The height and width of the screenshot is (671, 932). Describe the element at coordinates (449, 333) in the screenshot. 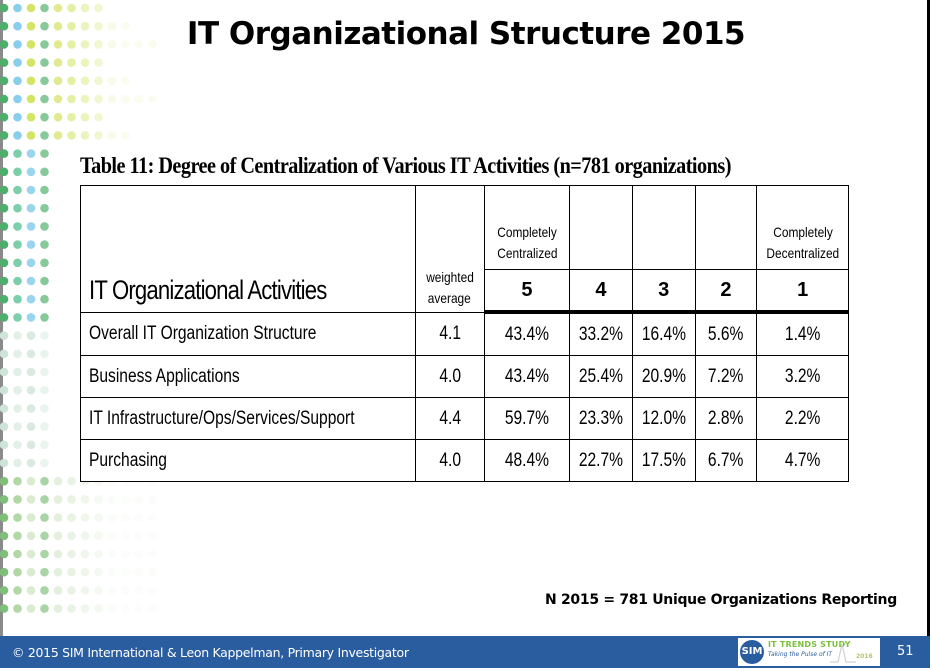

I see `weighted-average-cell: 4.1` at that location.